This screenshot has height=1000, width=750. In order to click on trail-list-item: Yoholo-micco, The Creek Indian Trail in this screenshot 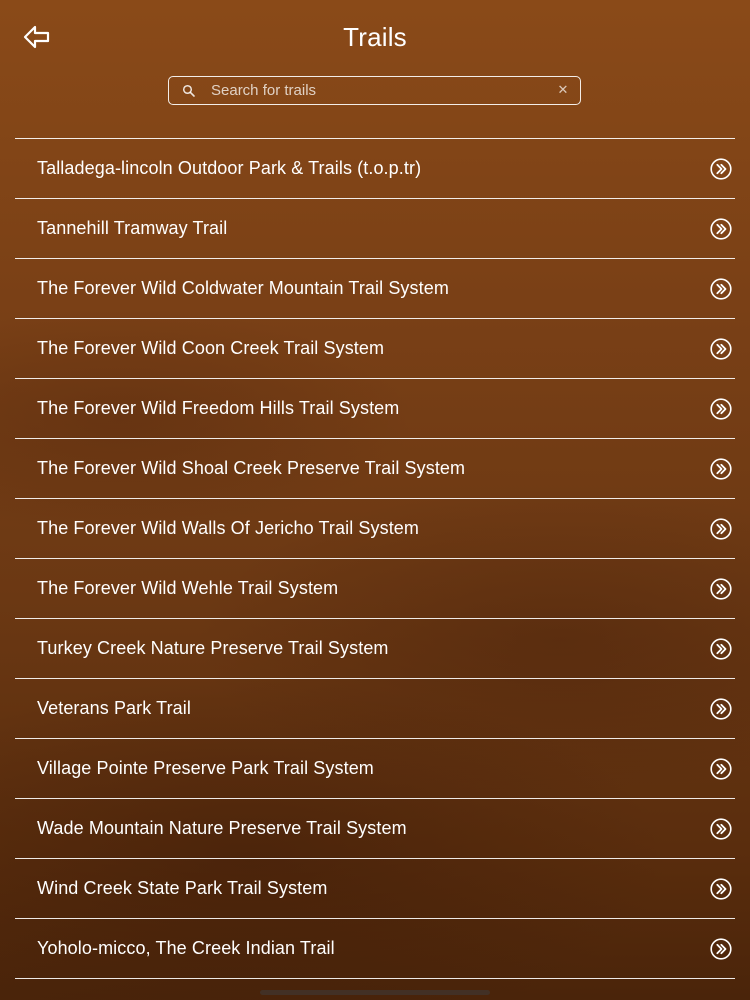, I will do `click(375, 949)`.